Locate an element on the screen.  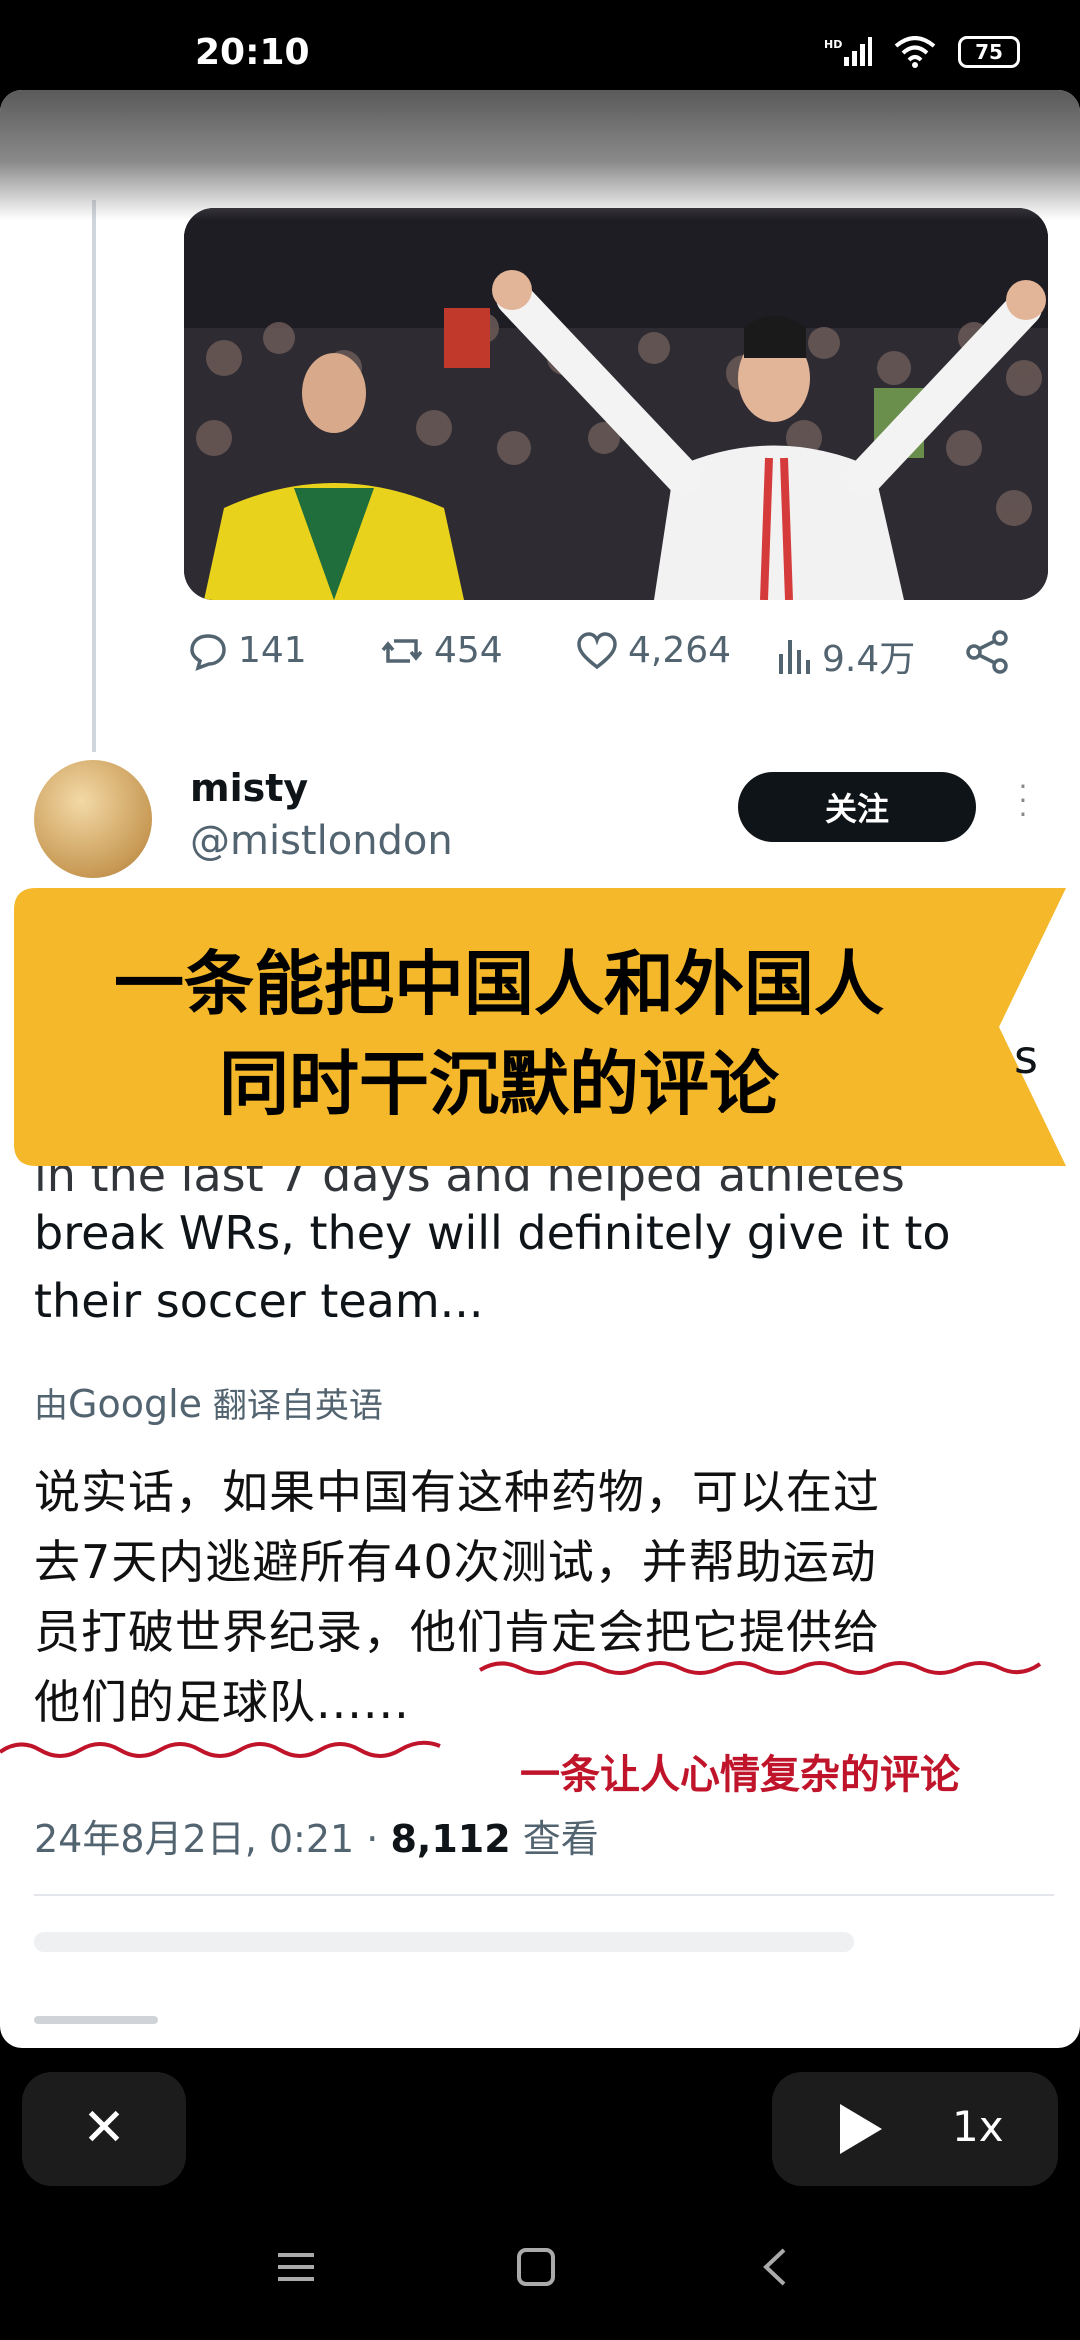
translated-line-2: 去7天内逃避所有40次测试，并帮助运动 is located at coordinates (455, 1562).